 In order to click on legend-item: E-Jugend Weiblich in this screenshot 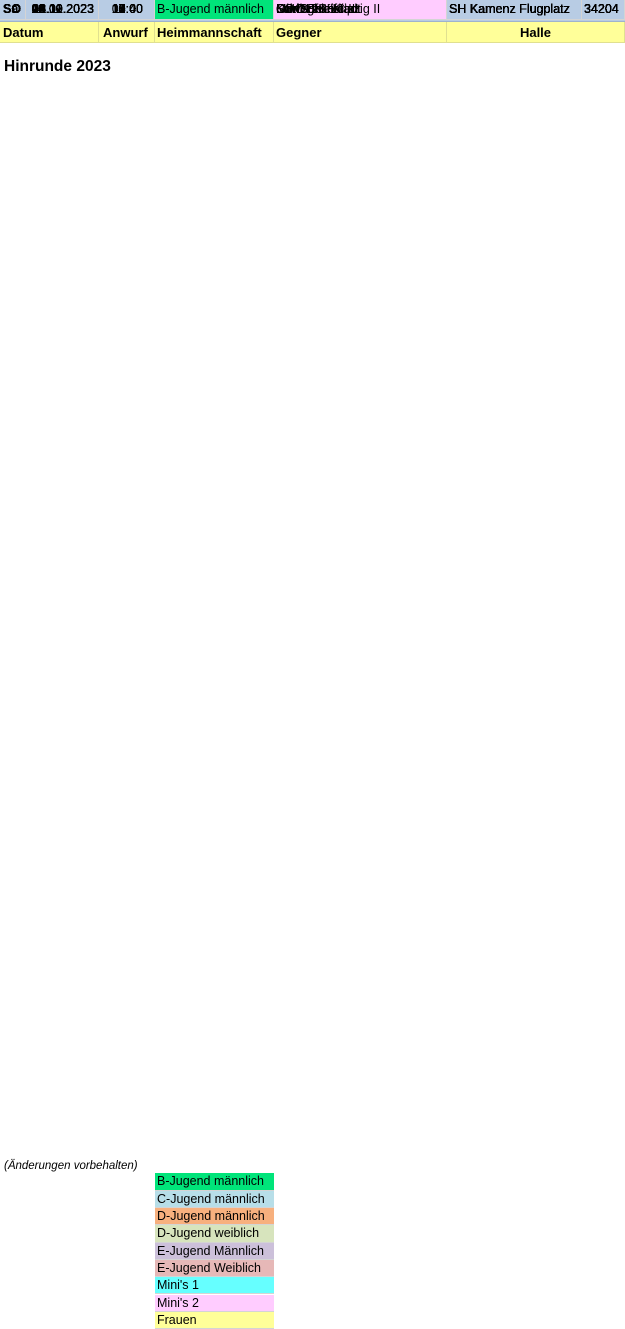, I will do `click(214, 1268)`.